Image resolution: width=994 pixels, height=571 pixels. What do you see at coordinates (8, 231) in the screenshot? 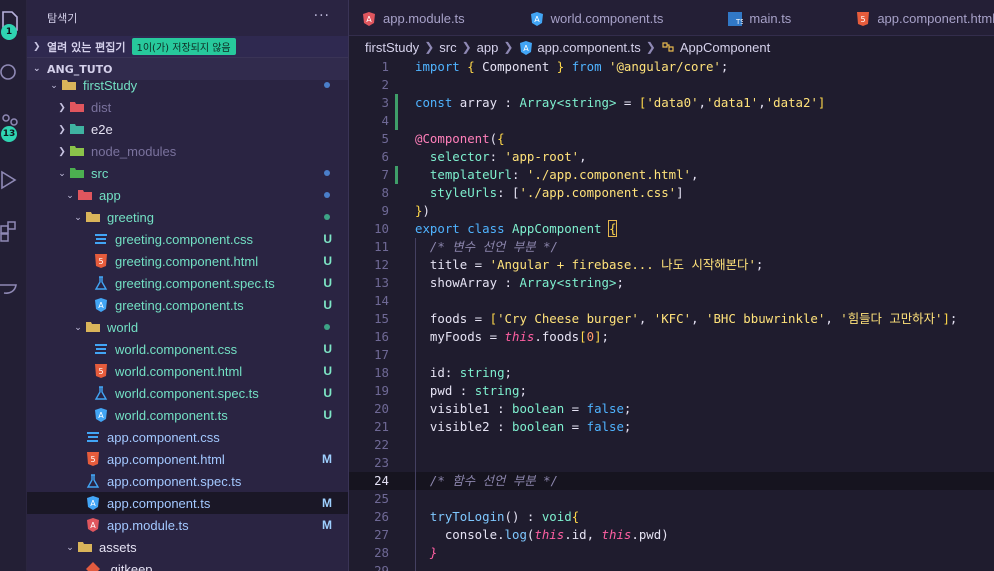
I see `extensions-icon` at bounding box center [8, 231].